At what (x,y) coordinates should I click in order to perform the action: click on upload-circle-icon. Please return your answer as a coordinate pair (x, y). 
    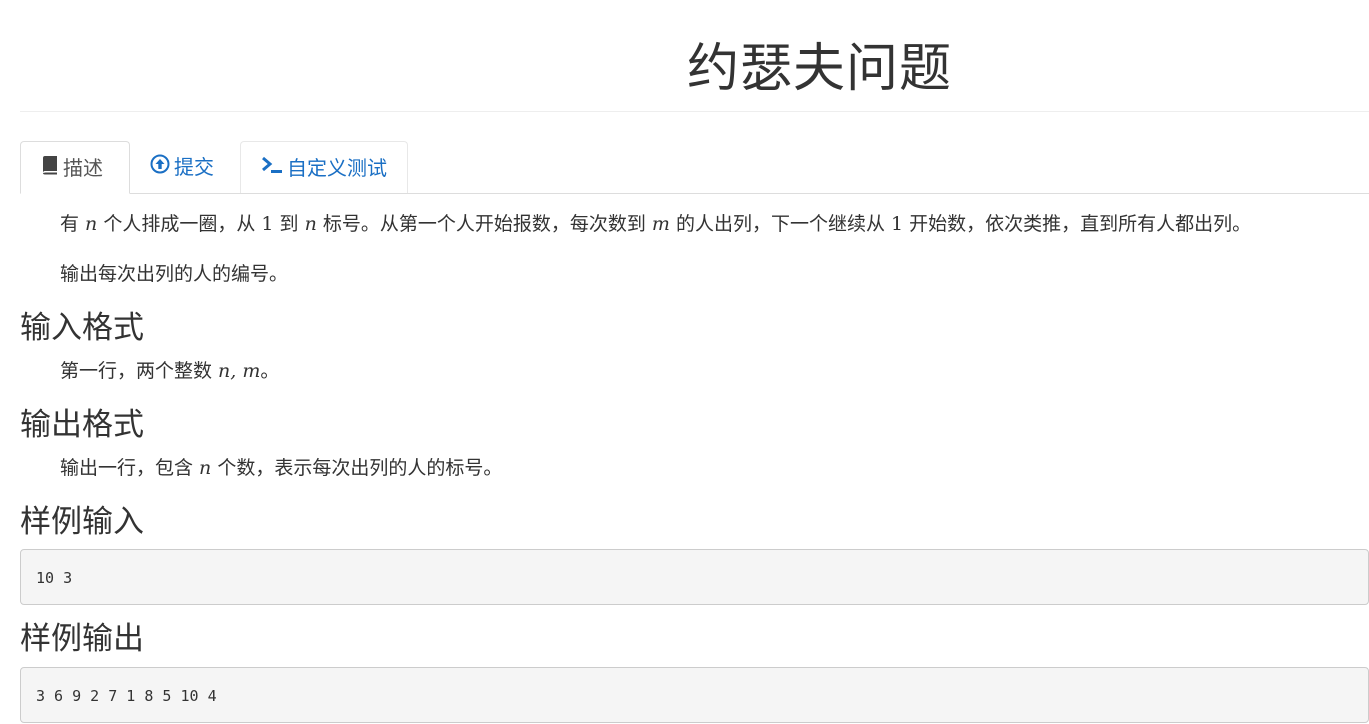
    Looking at the image, I should click on (160, 167).